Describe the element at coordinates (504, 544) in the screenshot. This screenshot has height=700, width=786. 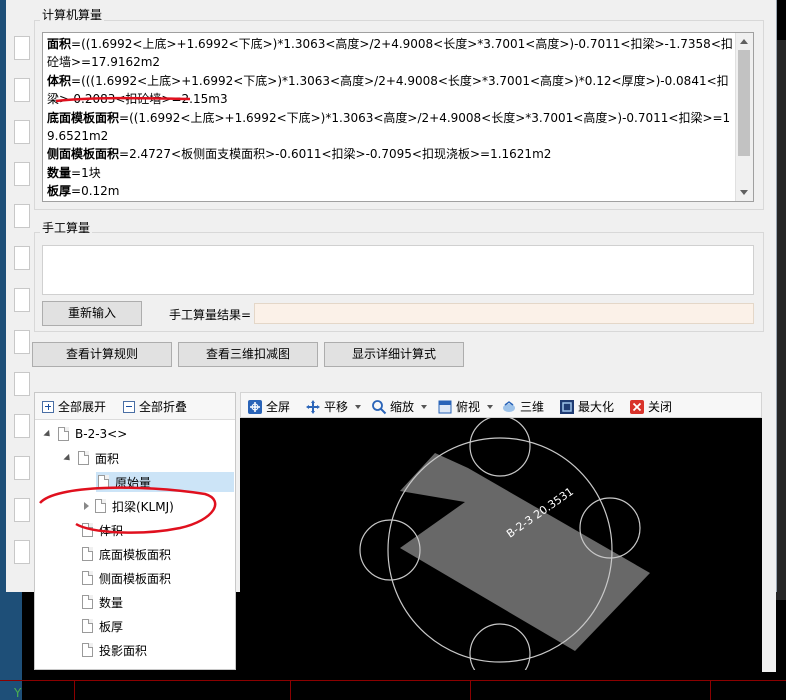
I see `slab-drawing: B-2-3 20.3531` at that location.